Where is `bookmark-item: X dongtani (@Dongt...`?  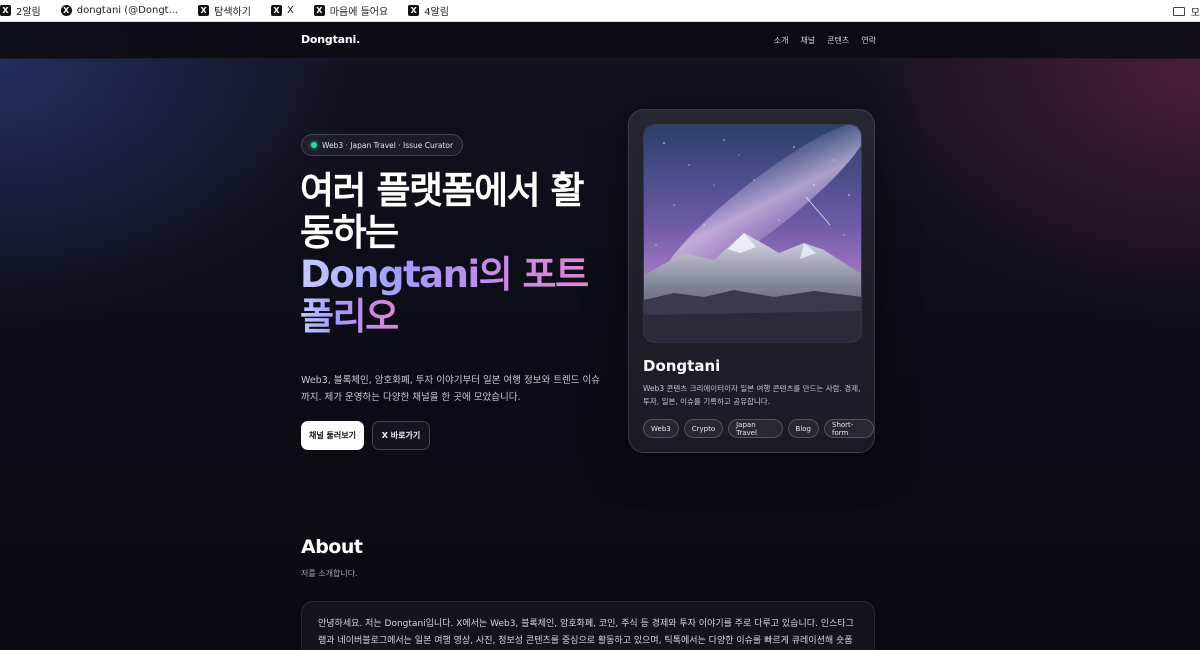 bookmark-item: X dongtani (@Dongt... is located at coordinates (119, 10).